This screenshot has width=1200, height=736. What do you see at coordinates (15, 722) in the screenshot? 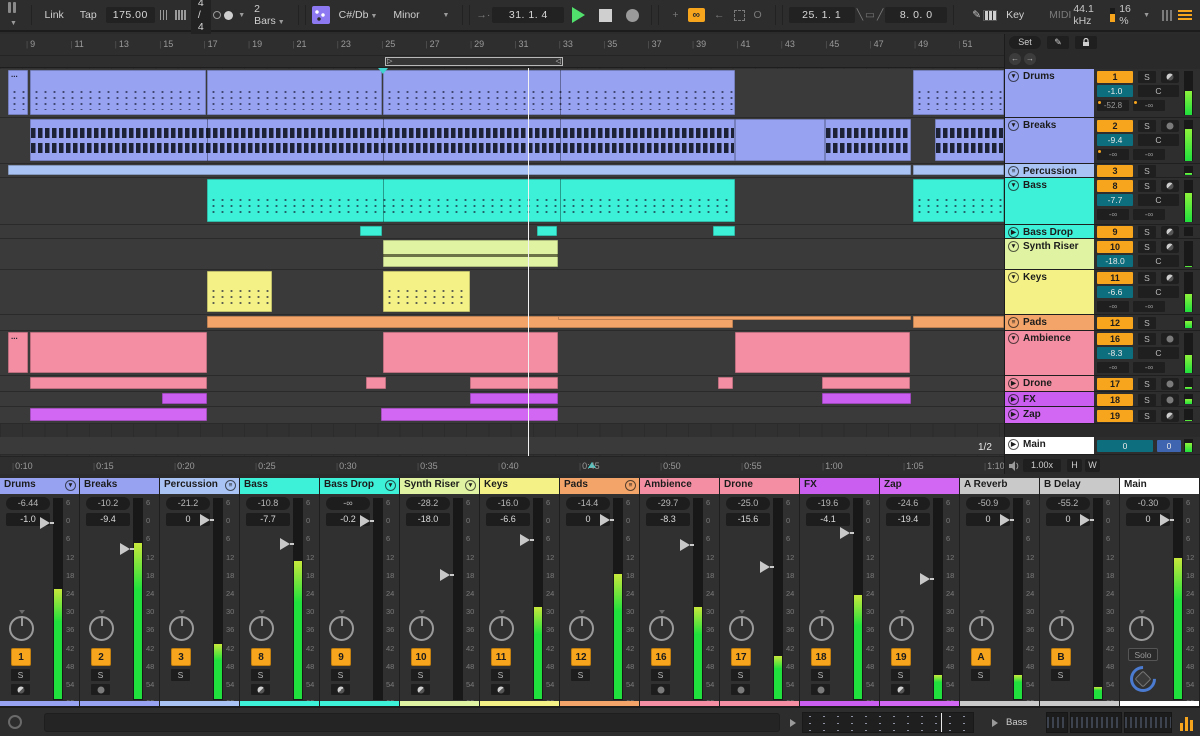
I see `info-icon` at bounding box center [15, 722].